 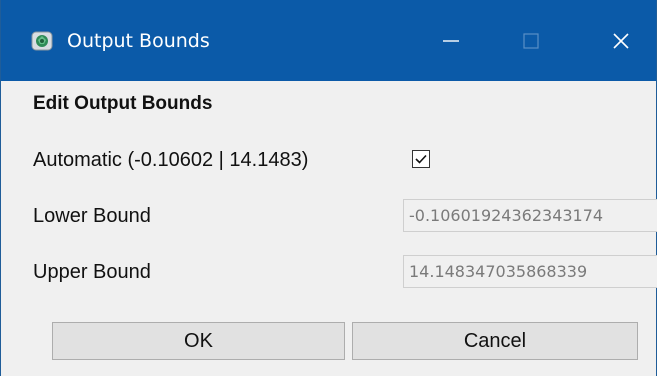 I want to click on lower-bound-label: Lower Bound, so click(x=92, y=216).